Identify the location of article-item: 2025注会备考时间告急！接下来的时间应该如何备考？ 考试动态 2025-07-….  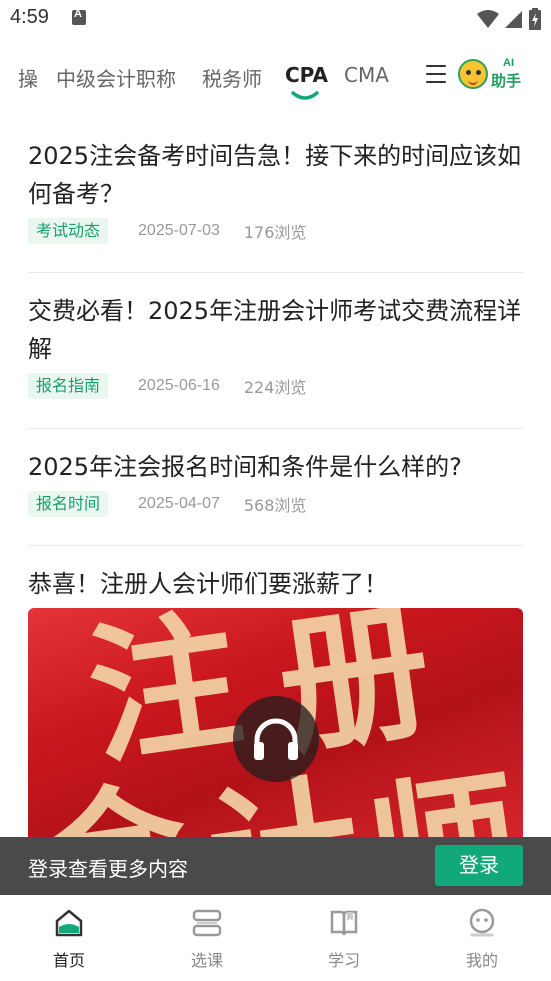
(275, 191).